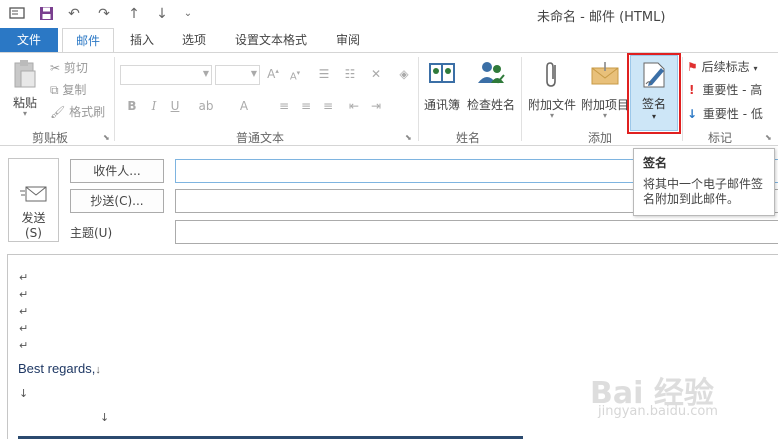 The width and height of the screenshot is (778, 439). I want to click on bold-icon: B, so click(132, 106).